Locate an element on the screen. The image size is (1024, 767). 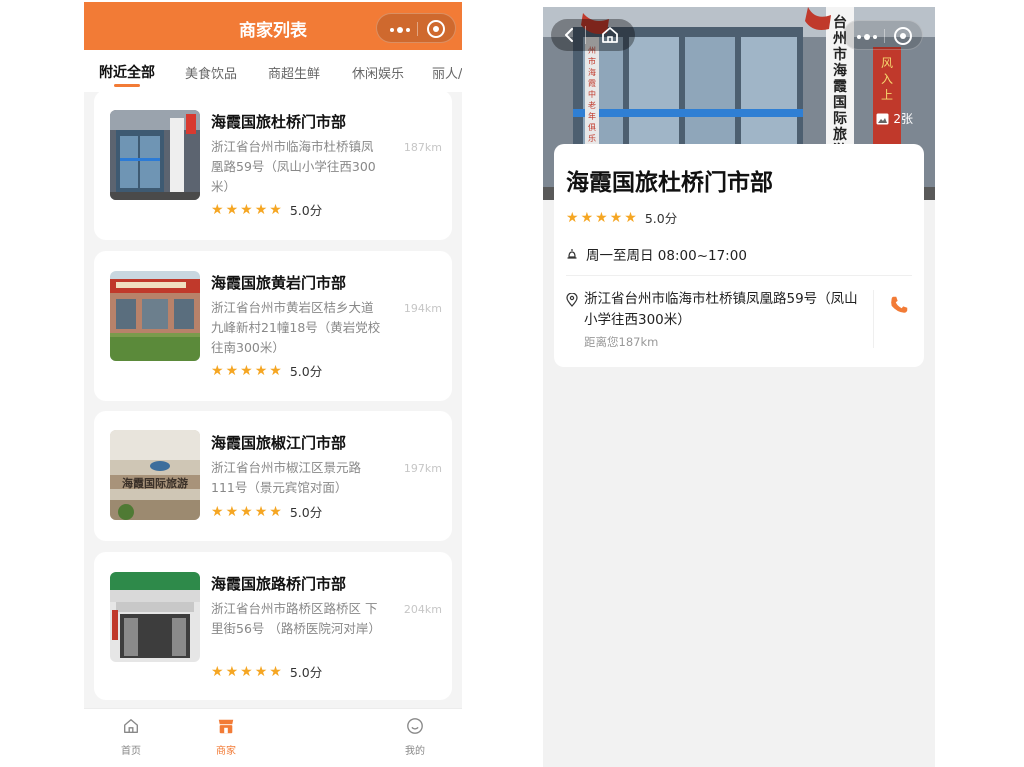
bottom-tabbar: 首页 商家 我的 is located at coordinates (273, 737).